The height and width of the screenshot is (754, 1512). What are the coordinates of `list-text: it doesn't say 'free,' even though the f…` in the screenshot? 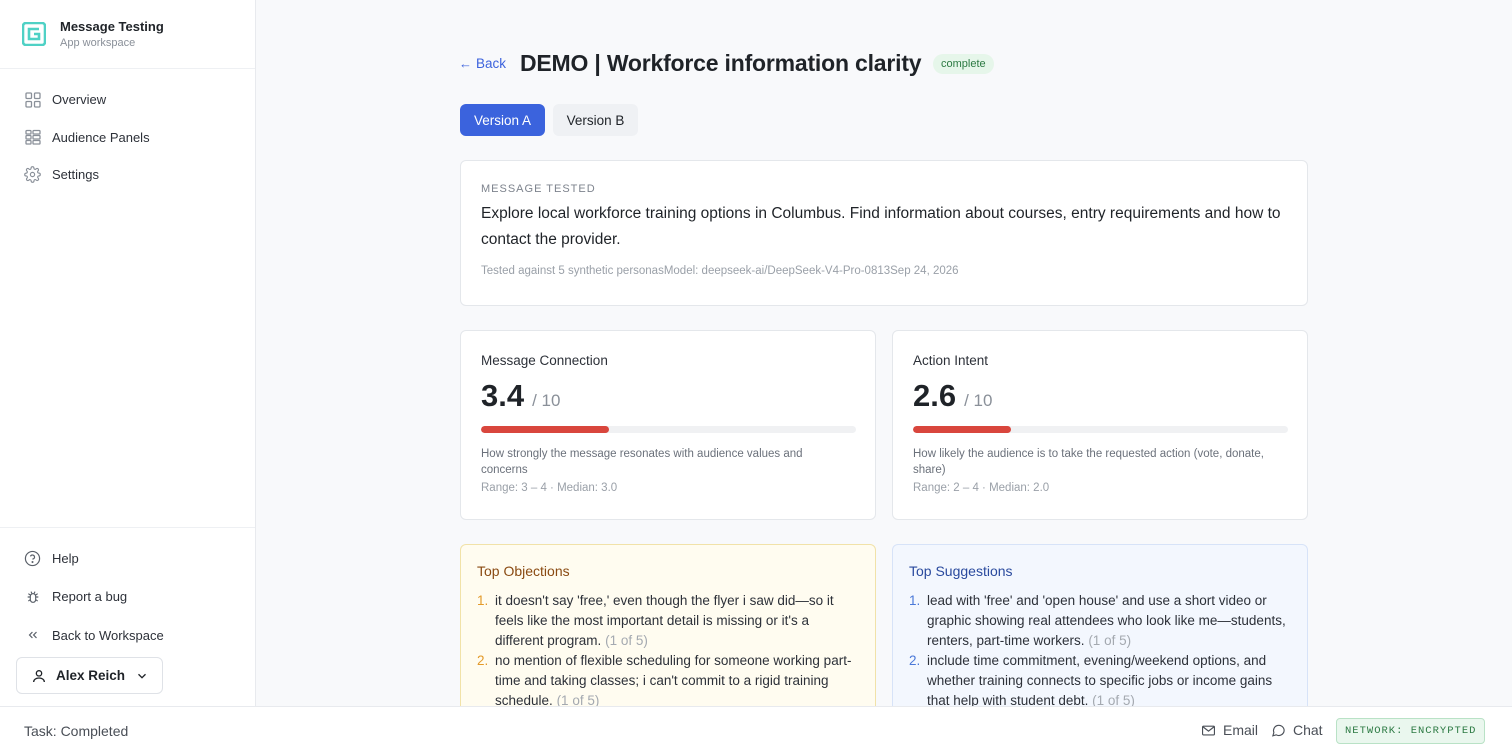 It's located at (677, 621).